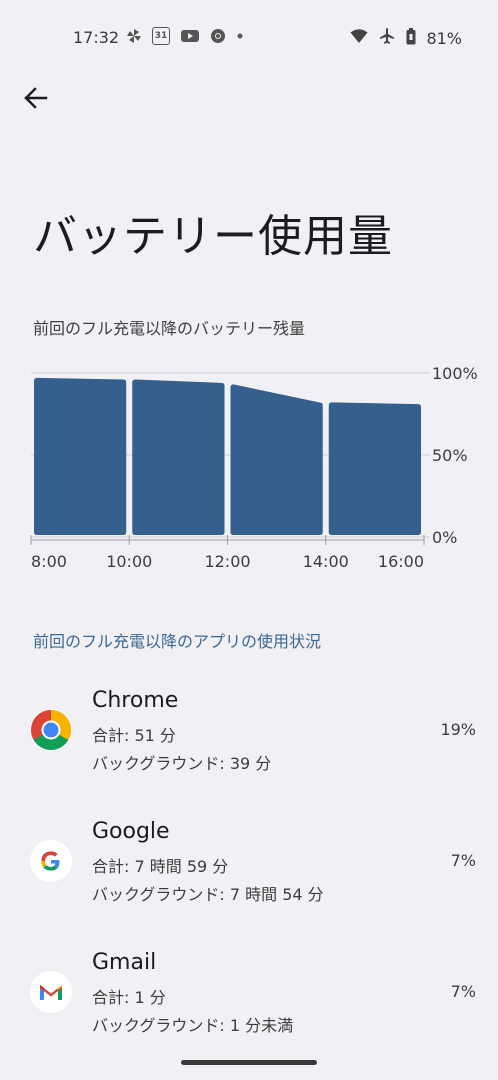  Describe the element at coordinates (411, 38) in the screenshot. I see `battery-icon` at that location.